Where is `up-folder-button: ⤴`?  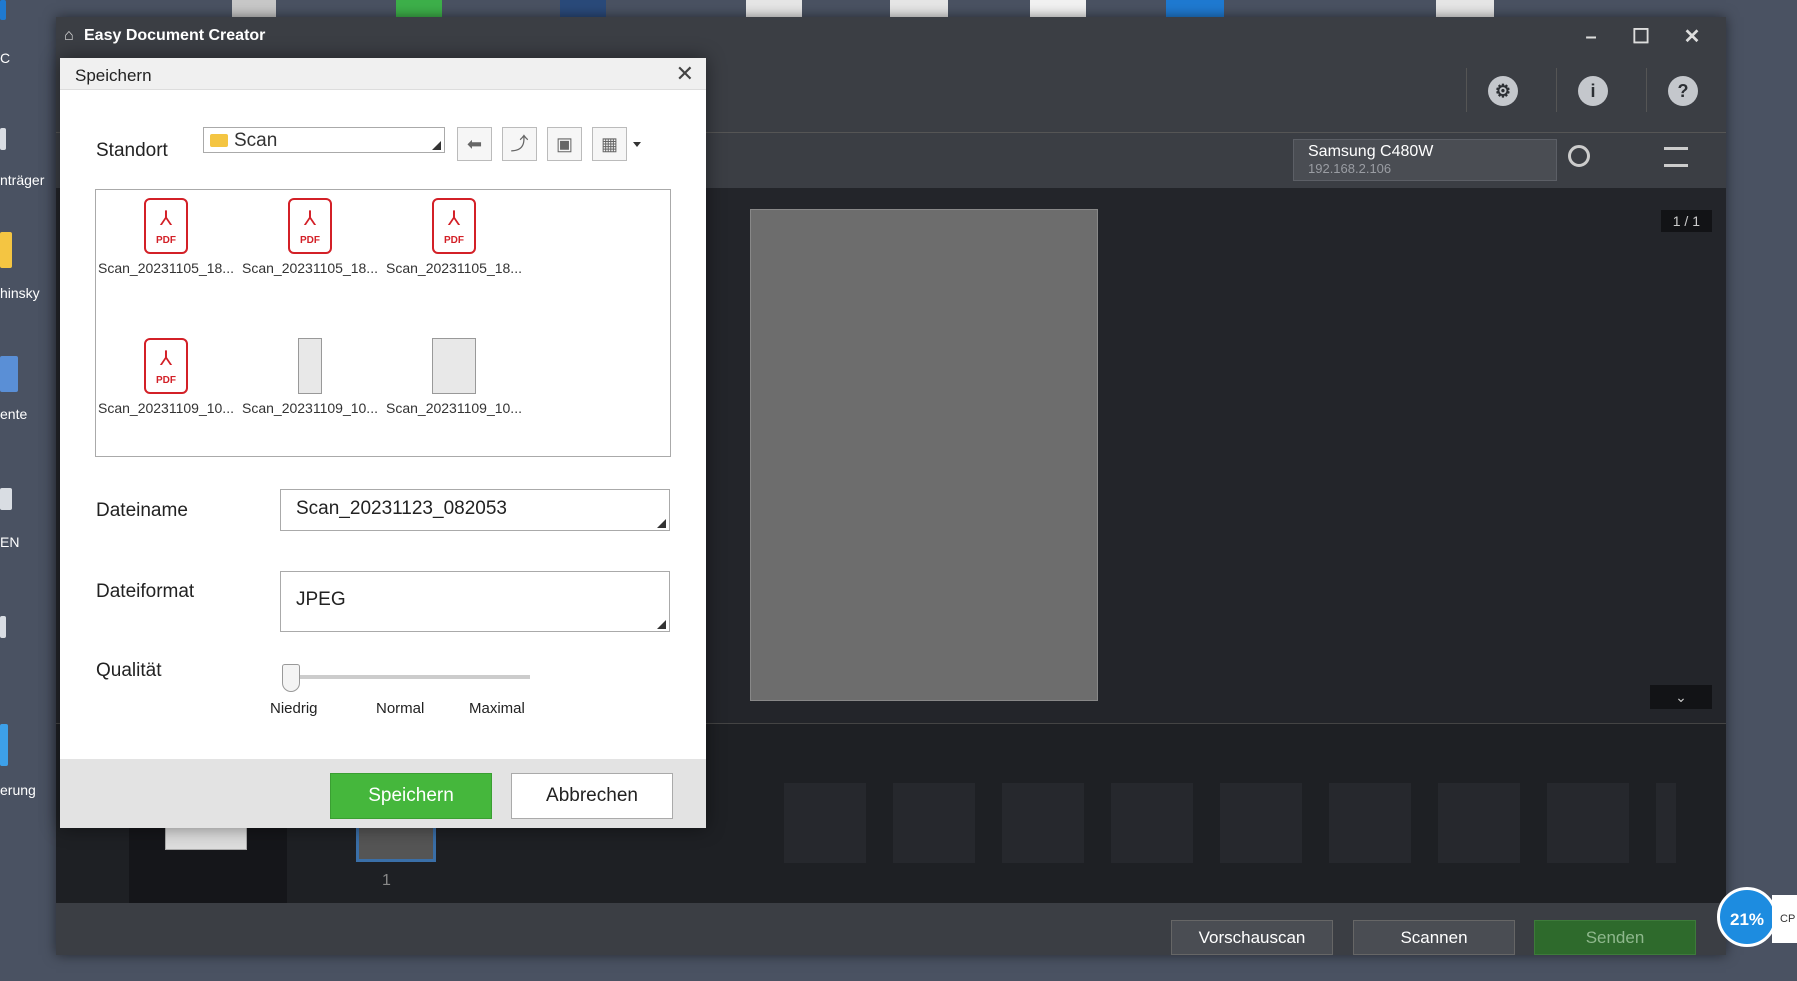 up-folder-button: ⤴ is located at coordinates (519, 144).